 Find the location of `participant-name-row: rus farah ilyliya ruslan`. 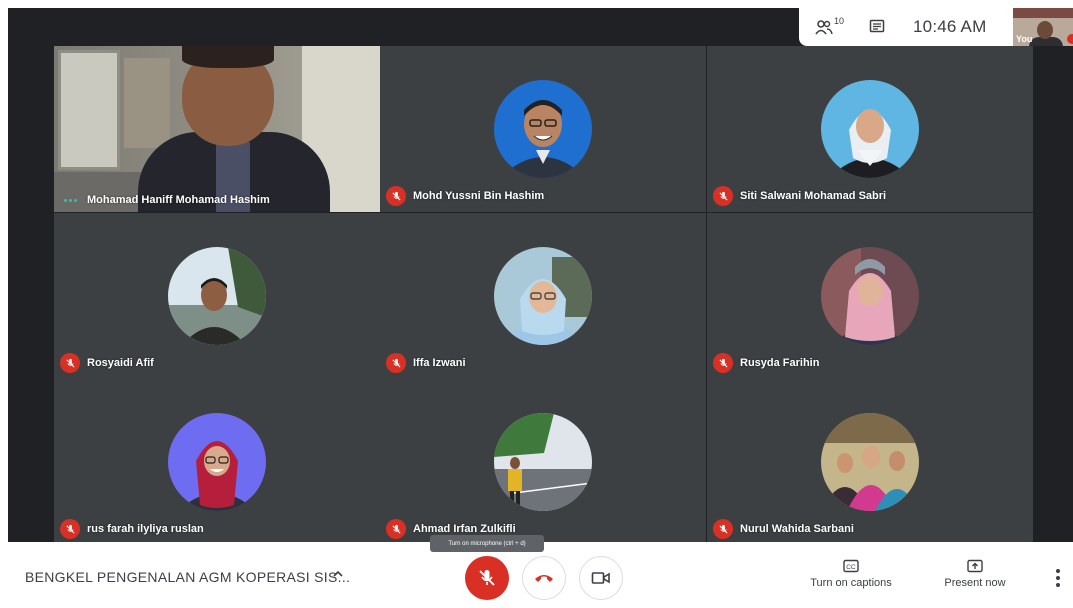

participant-name-row: rus farah ilyliya ruslan is located at coordinates (132, 529).